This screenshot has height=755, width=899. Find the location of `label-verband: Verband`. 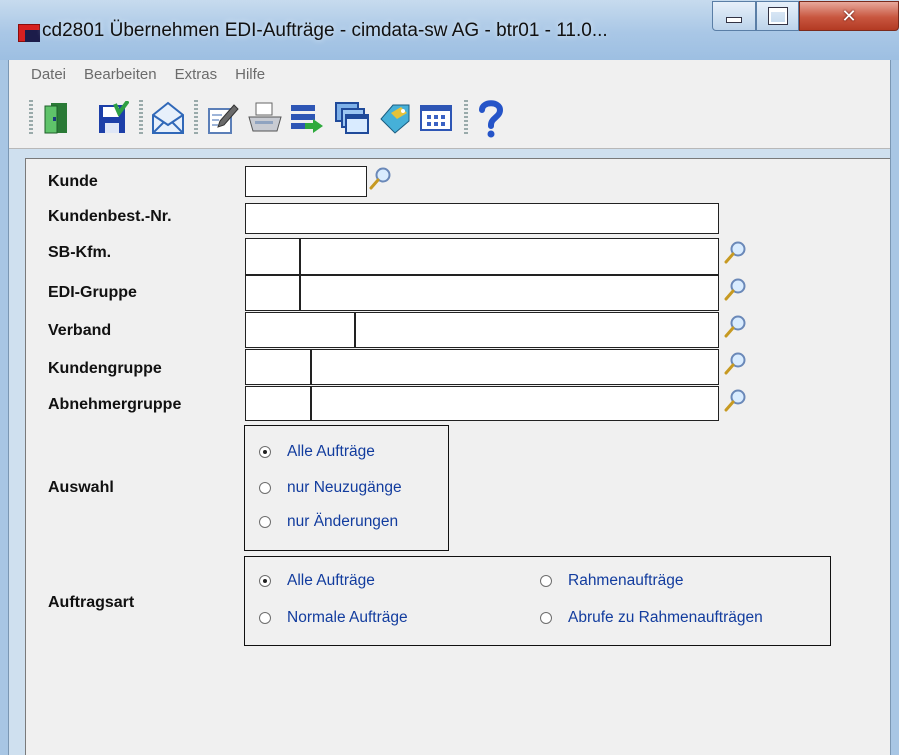

label-verband: Verband is located at coordinates (80, 330).